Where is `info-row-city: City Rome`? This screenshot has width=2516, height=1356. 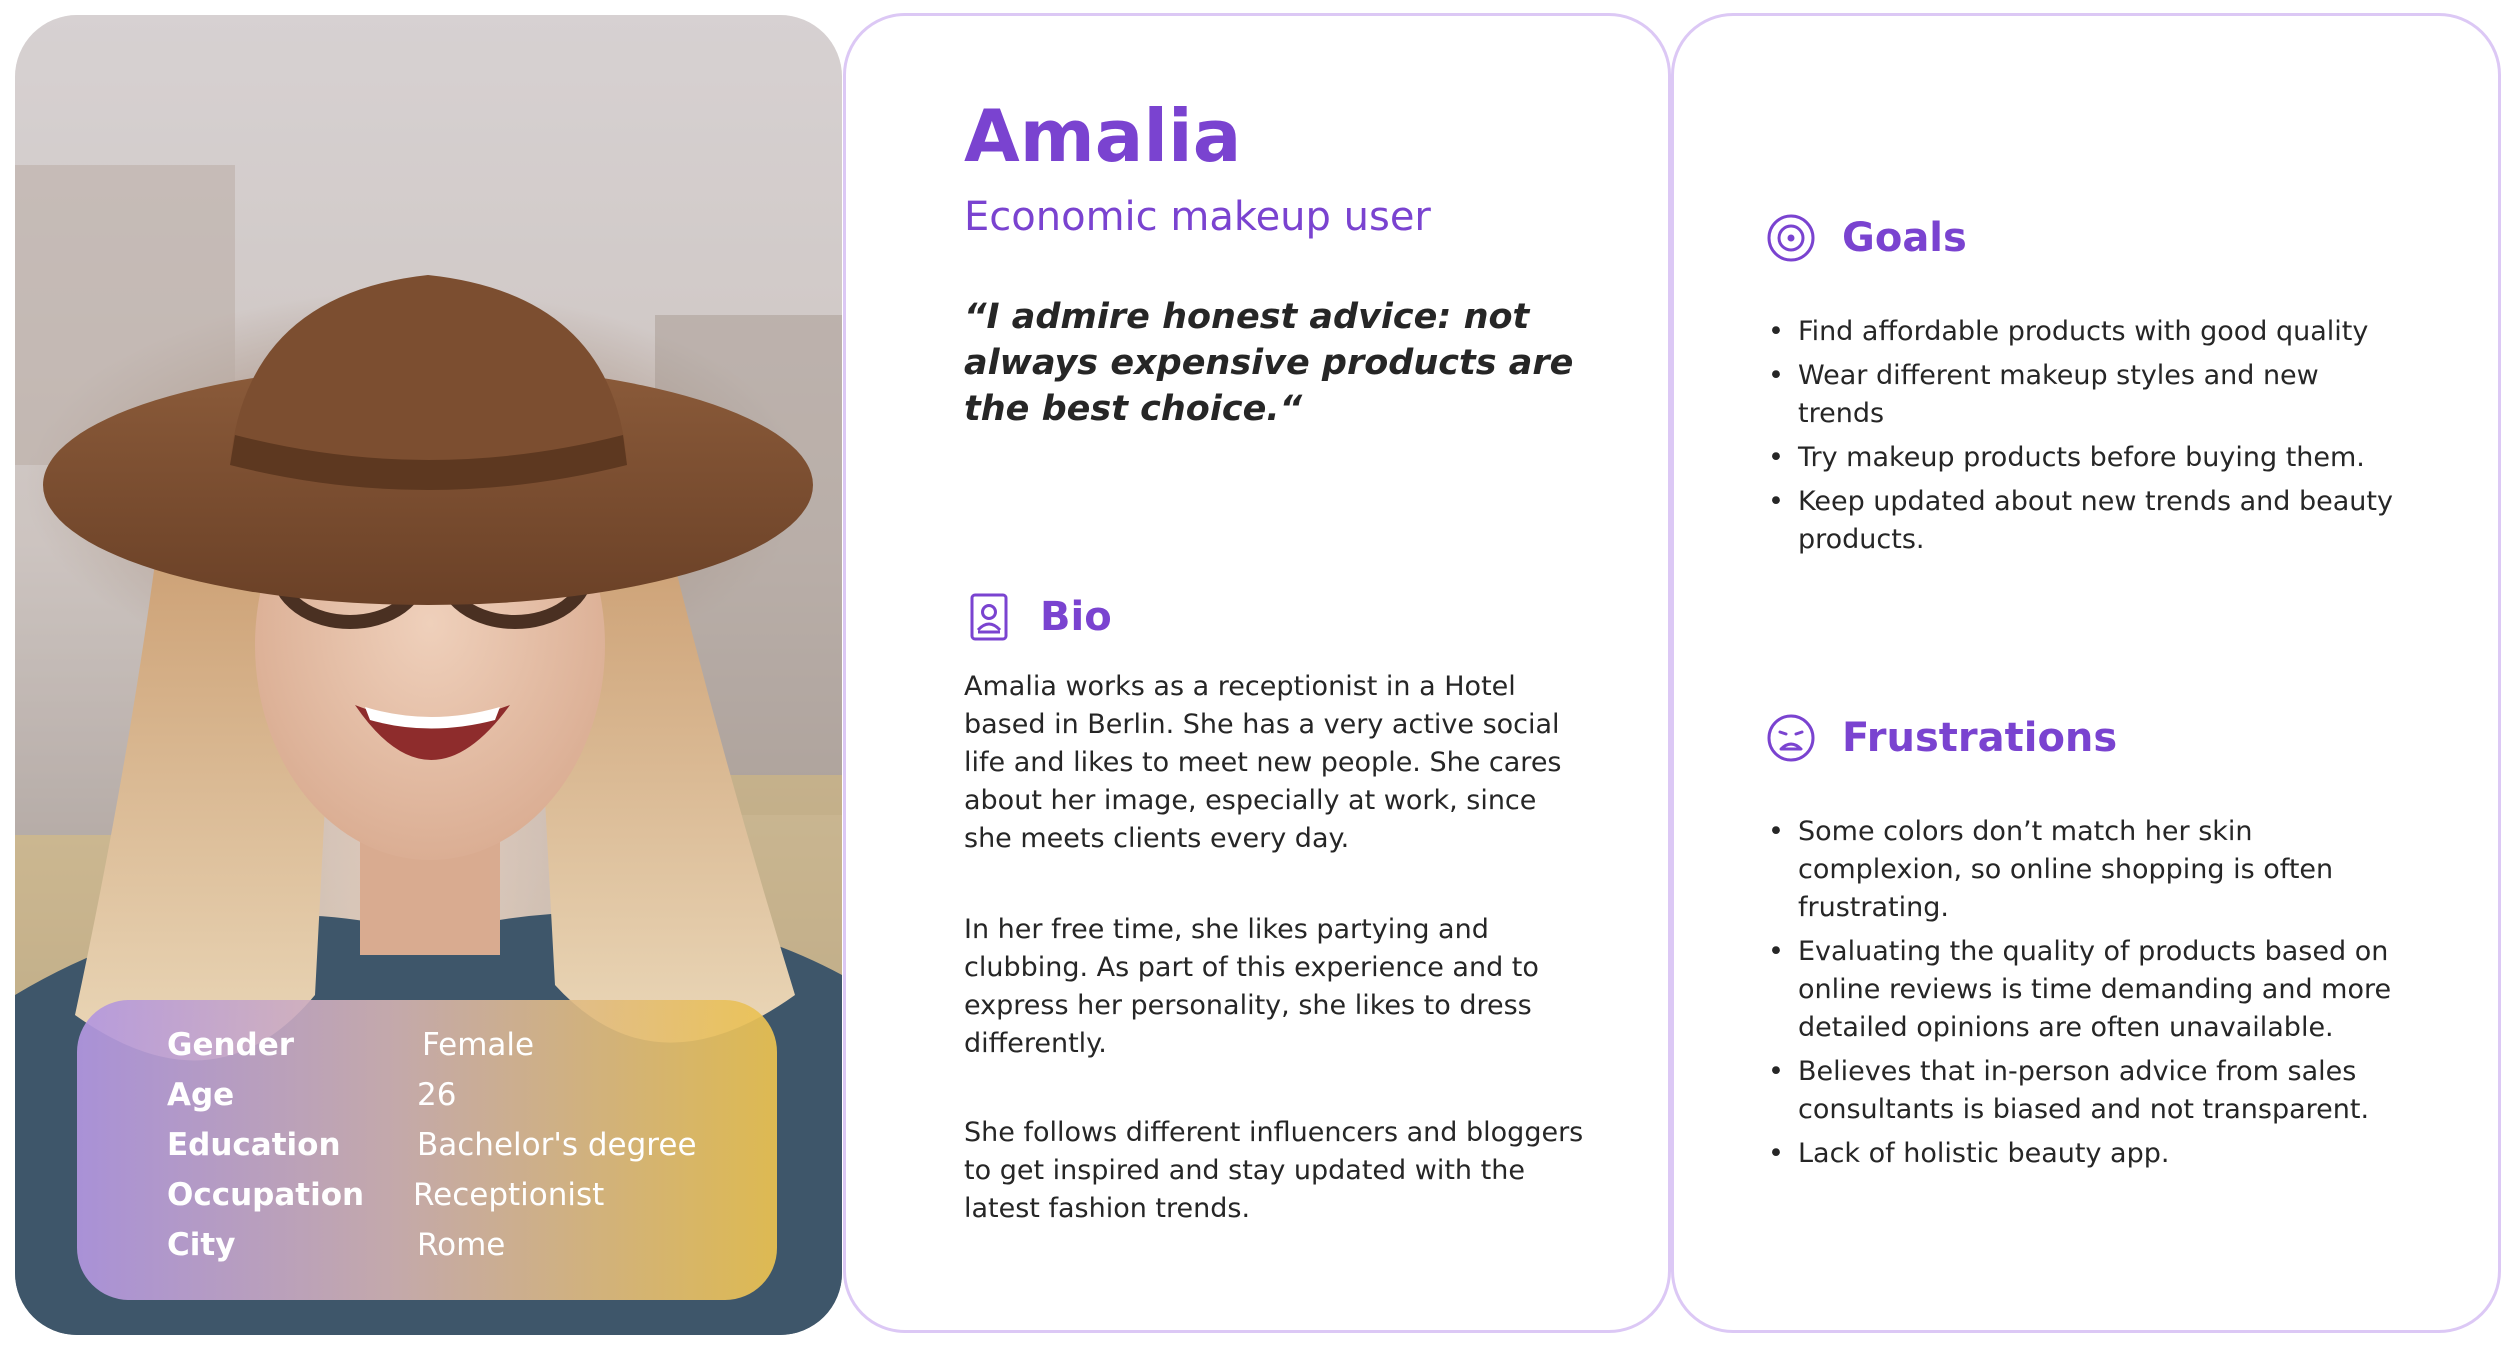 info-row-city: City Rome is located at coordinates (427, 1252).